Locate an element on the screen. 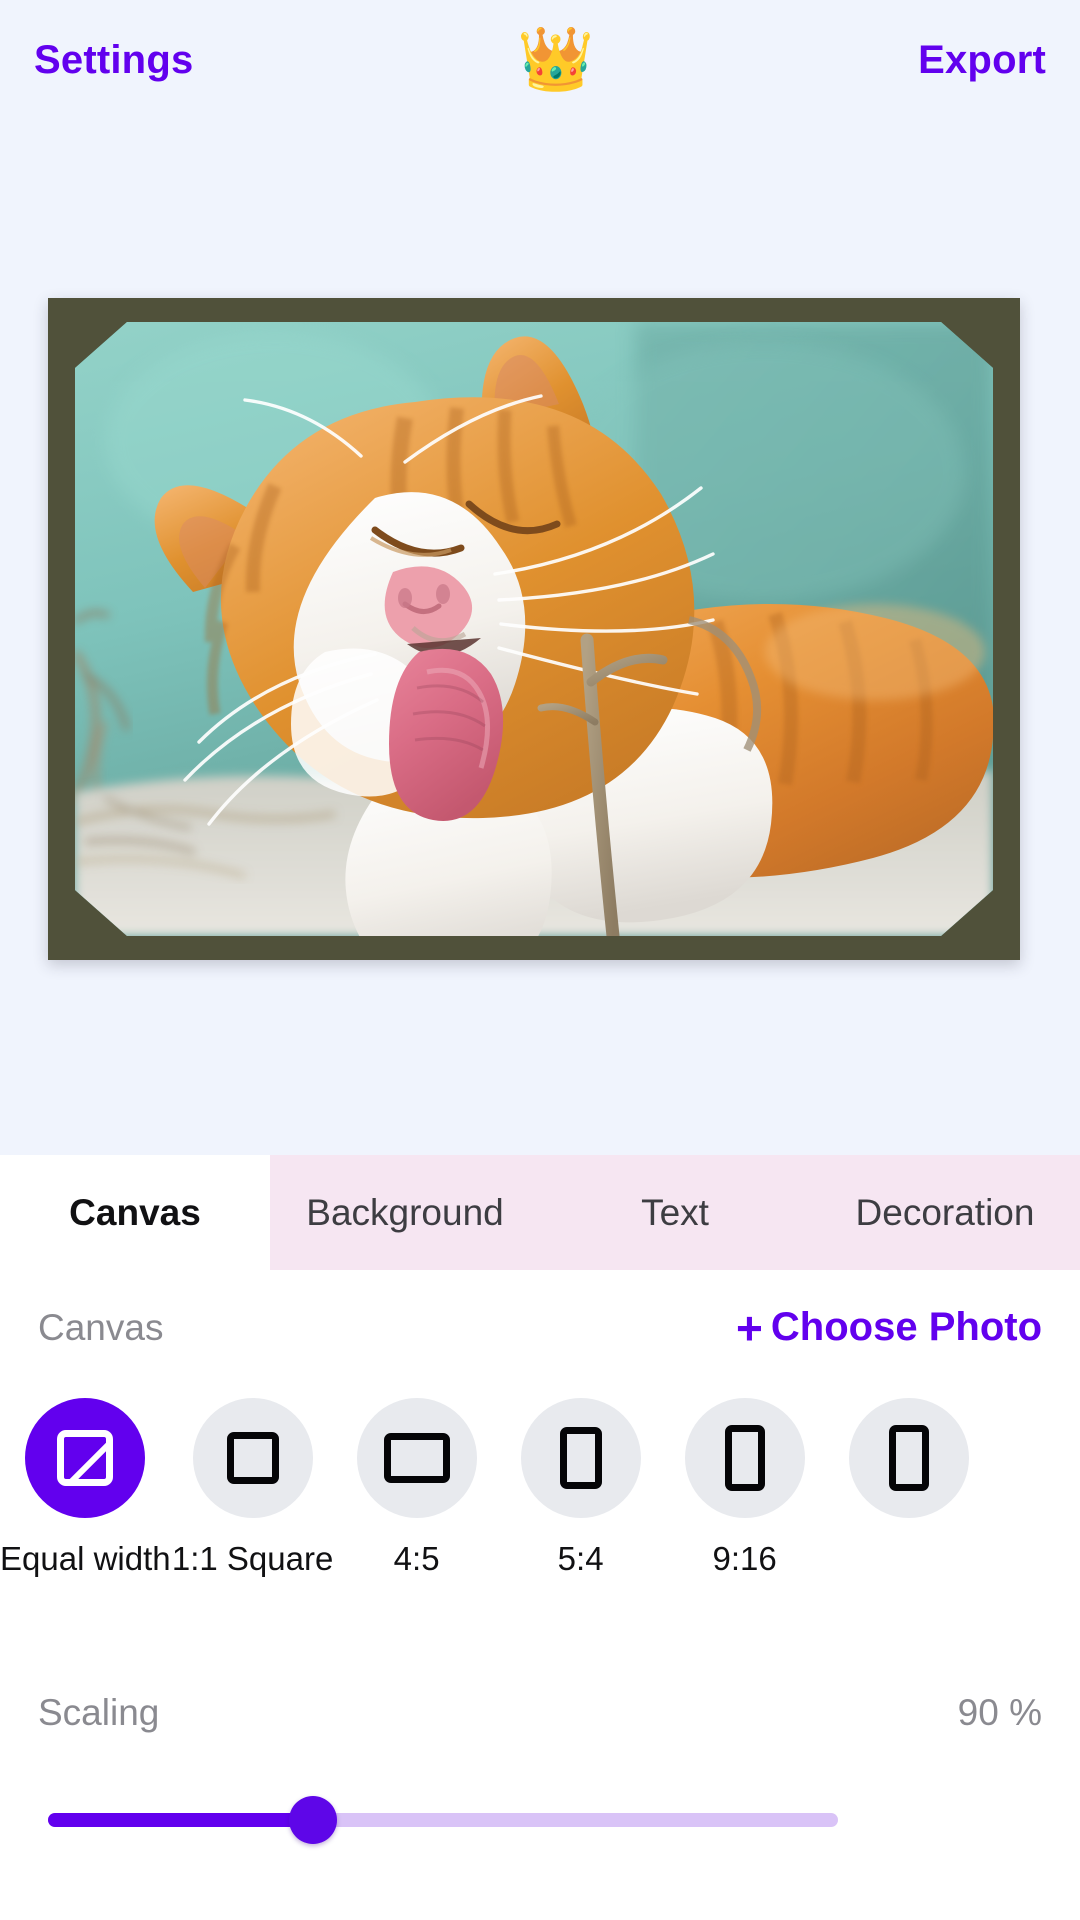 Image resolution: width=1080 pixels, height=1920 pixels. tab-canvas-label: Canvas is located at coordinates (135, 1212).